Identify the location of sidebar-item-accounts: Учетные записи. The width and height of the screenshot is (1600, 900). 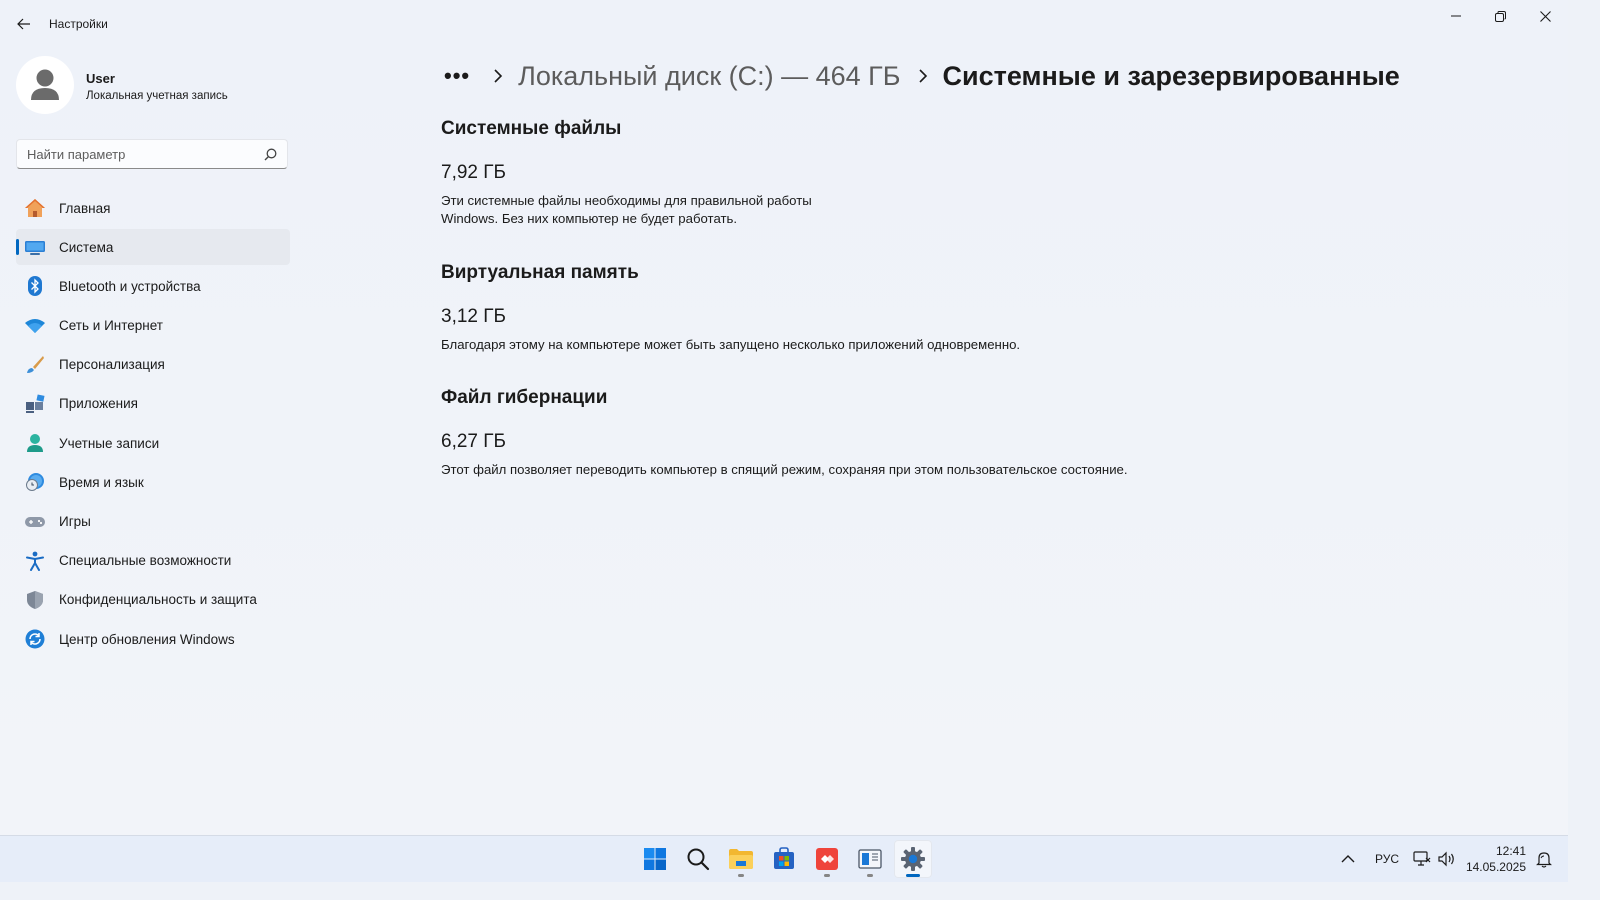
(153, 443).